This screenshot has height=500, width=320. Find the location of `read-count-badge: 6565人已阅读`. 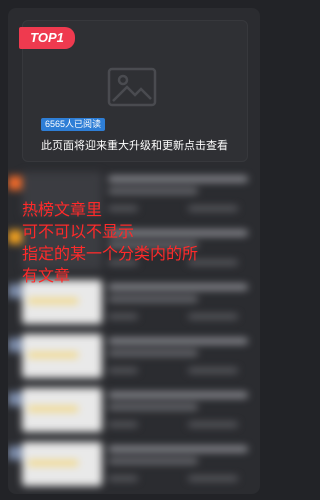

read-count-badge: 6565人已阅读 is located at coordinates (73, 124).